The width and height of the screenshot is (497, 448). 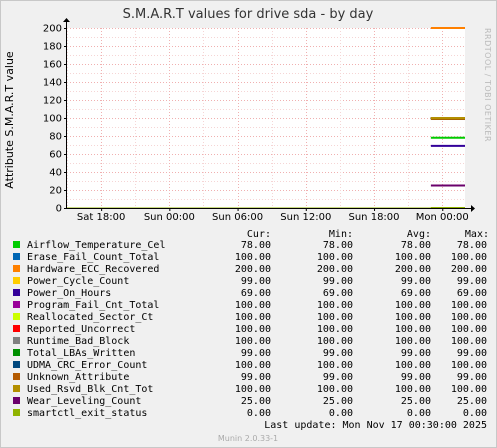 What do you see at coordinates (90, 389) in the screenshot?
I see `legend-label: Used_Rsvd_Blk_Cnt_Tot` at bounding box center [90, 389].